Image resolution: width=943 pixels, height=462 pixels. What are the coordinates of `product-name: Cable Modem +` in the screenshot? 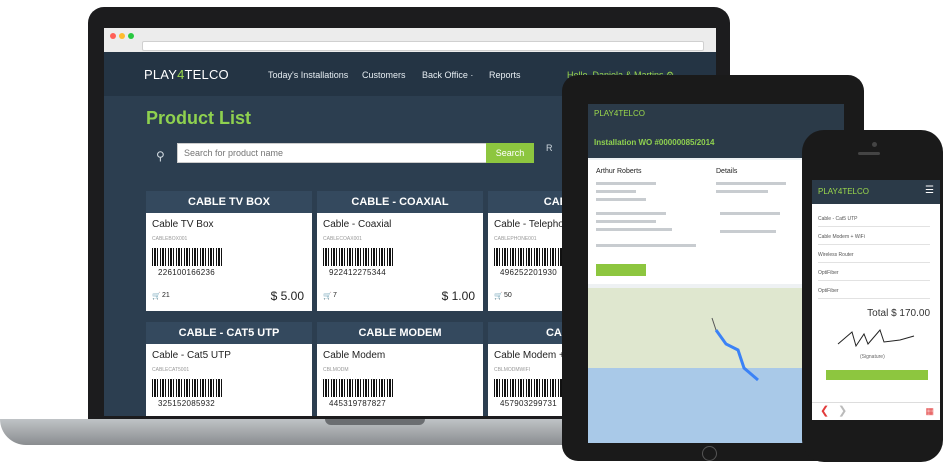 It's located at (529, 355).